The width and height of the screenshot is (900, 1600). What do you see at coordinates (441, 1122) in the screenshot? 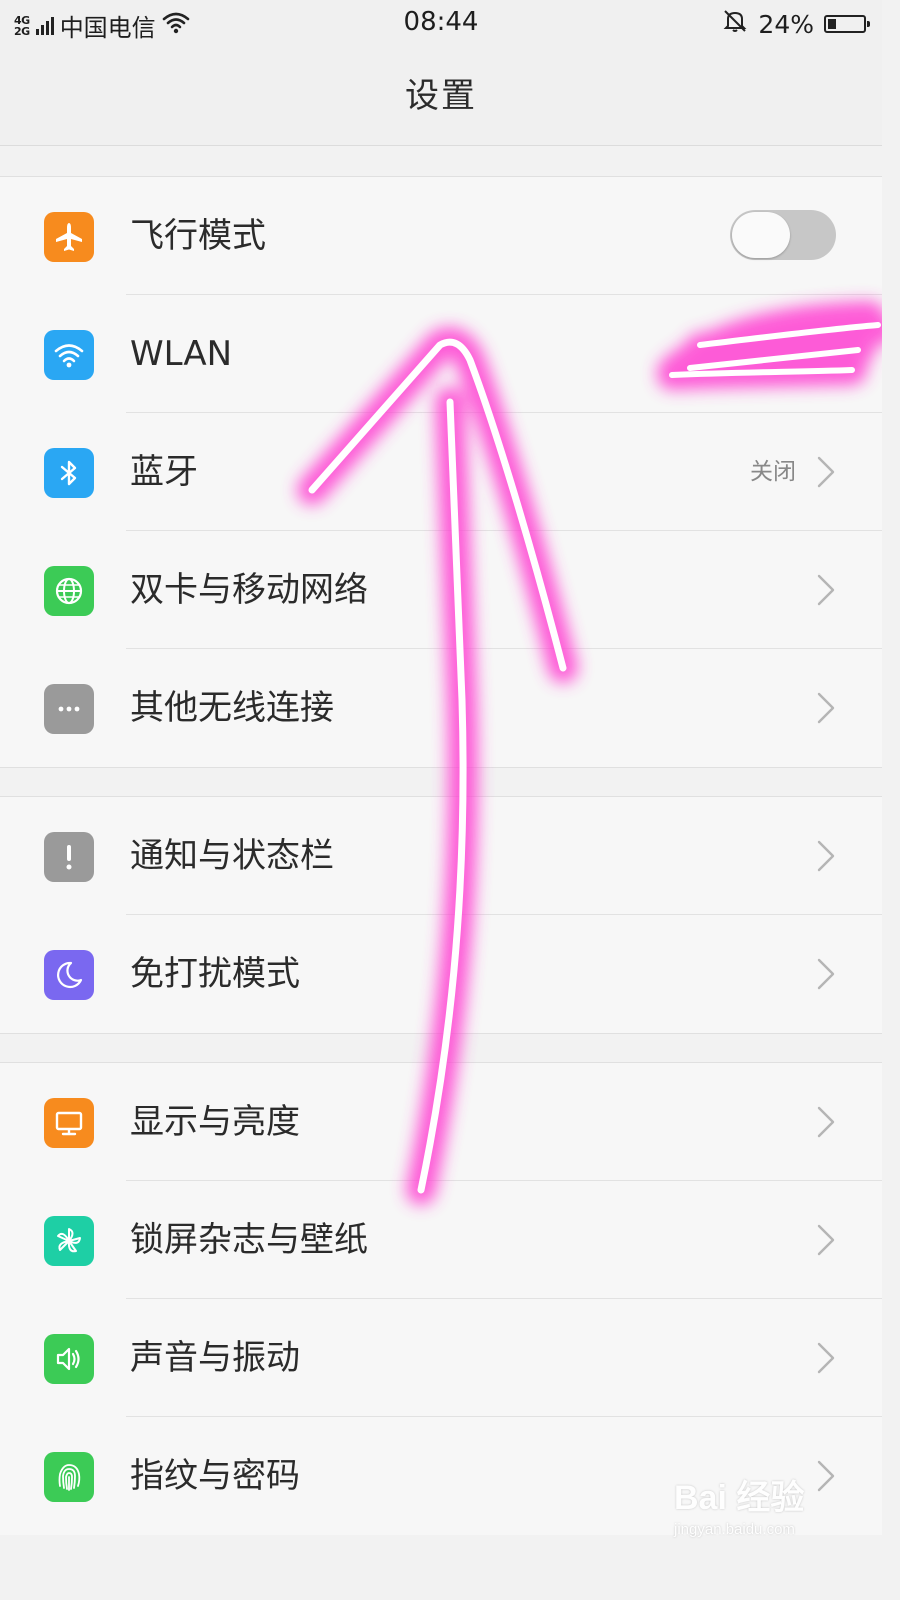
I see `settings-item-display-brightness: 显示与亮度` at bounding box center [441, 1122].